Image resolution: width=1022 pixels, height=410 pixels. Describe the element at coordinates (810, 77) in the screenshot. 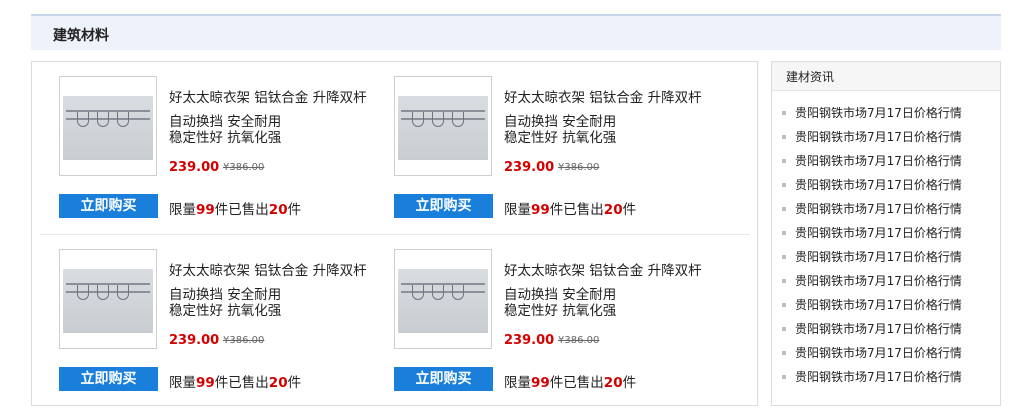

I see `sidebar-title: 建材资讯` at that location.